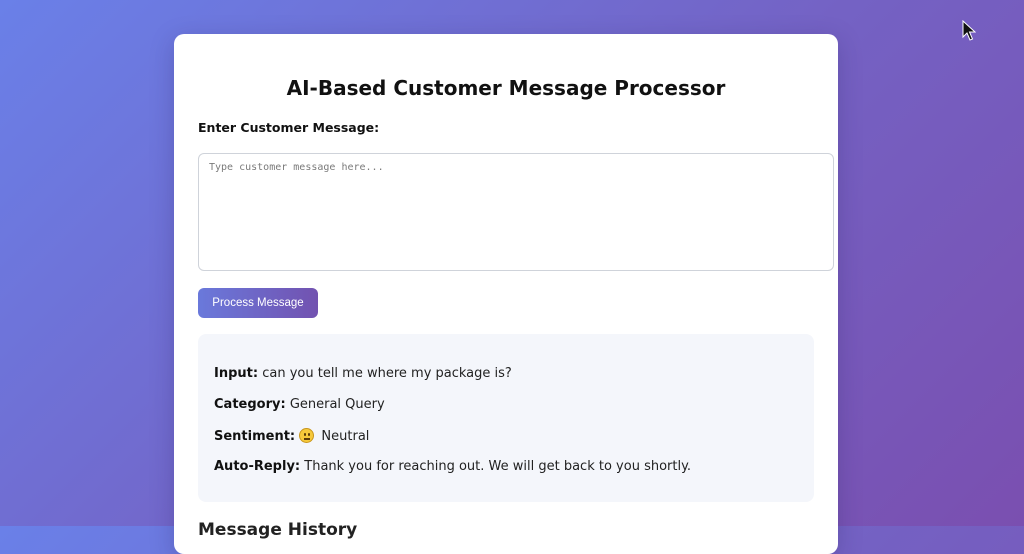 The height and width of the screenshot is (554, 1024). What do you see at coordinates (236, 373) in the screenshot?
I see `result-input-label: Input:` at bounding box center [236, 373].